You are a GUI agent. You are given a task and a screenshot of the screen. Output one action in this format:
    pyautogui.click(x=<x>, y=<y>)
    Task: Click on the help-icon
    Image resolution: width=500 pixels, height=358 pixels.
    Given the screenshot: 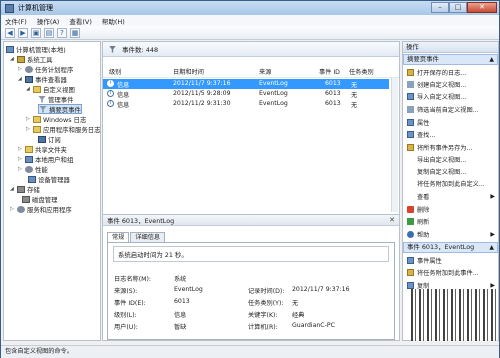 What is the action you would take?
    pyautogui.click(x=410, y=234)
    